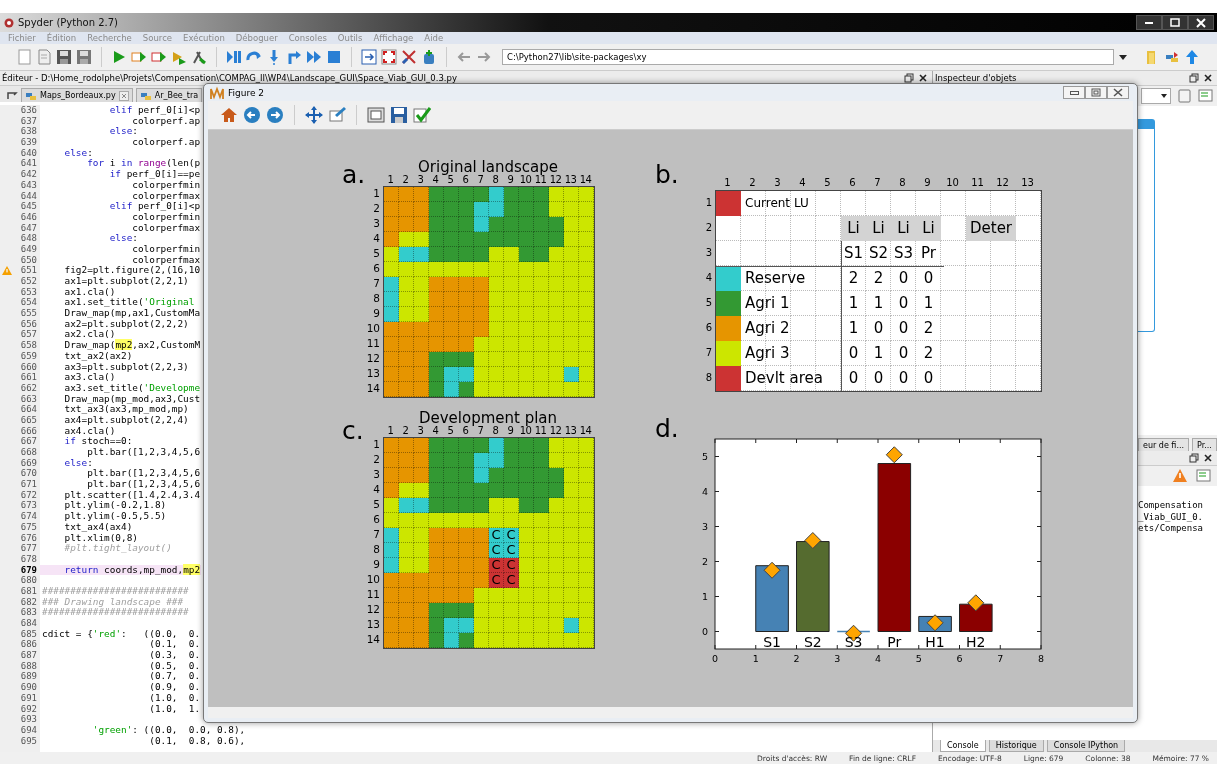  Describe the element at coordinates (708, 228) in the screenshot. I see `axis-tick-label: 2` at that location.